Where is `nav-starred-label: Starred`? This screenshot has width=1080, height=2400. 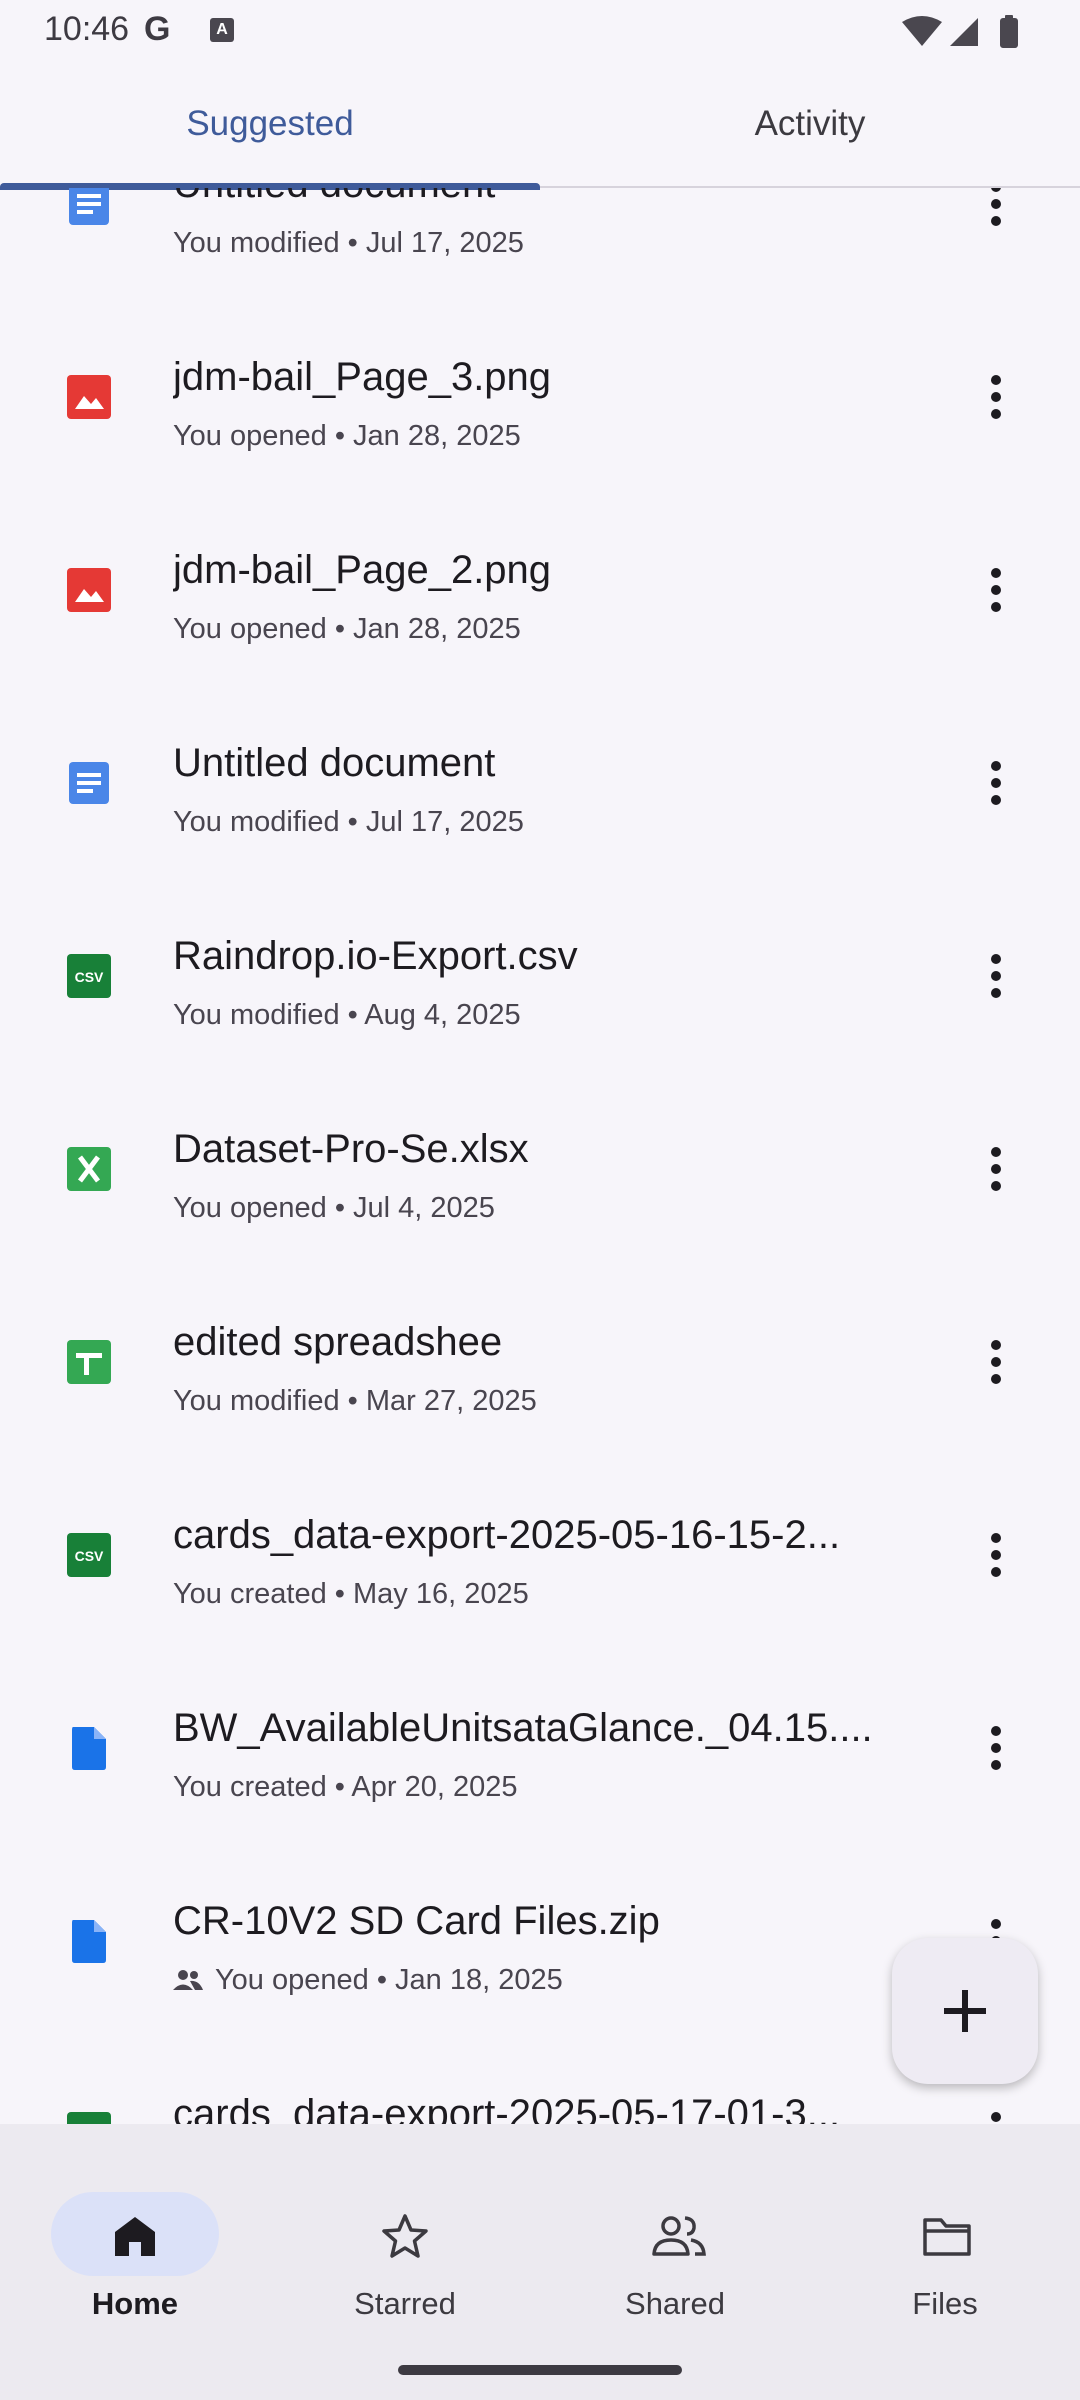
nav-starred-label: Starred is located at coordinates (405, 2303).